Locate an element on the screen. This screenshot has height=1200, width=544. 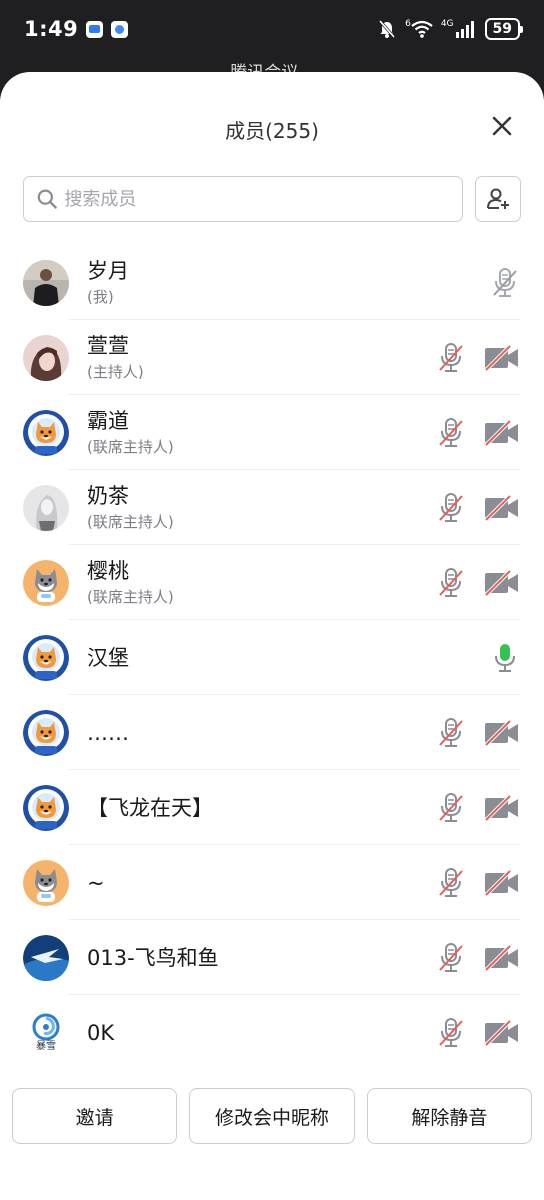
sheet-header: 成员(255) is located at coordinates (272, 147).